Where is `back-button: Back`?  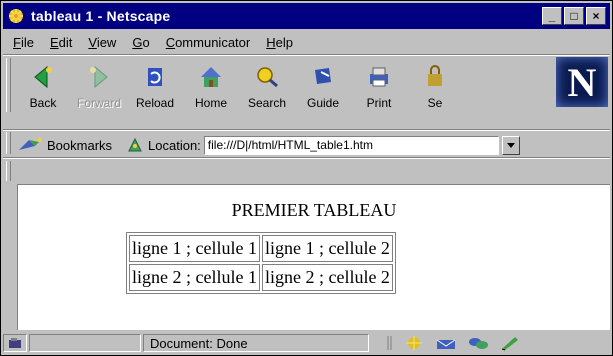 back-button: Back is located at coordinates (43, 86).